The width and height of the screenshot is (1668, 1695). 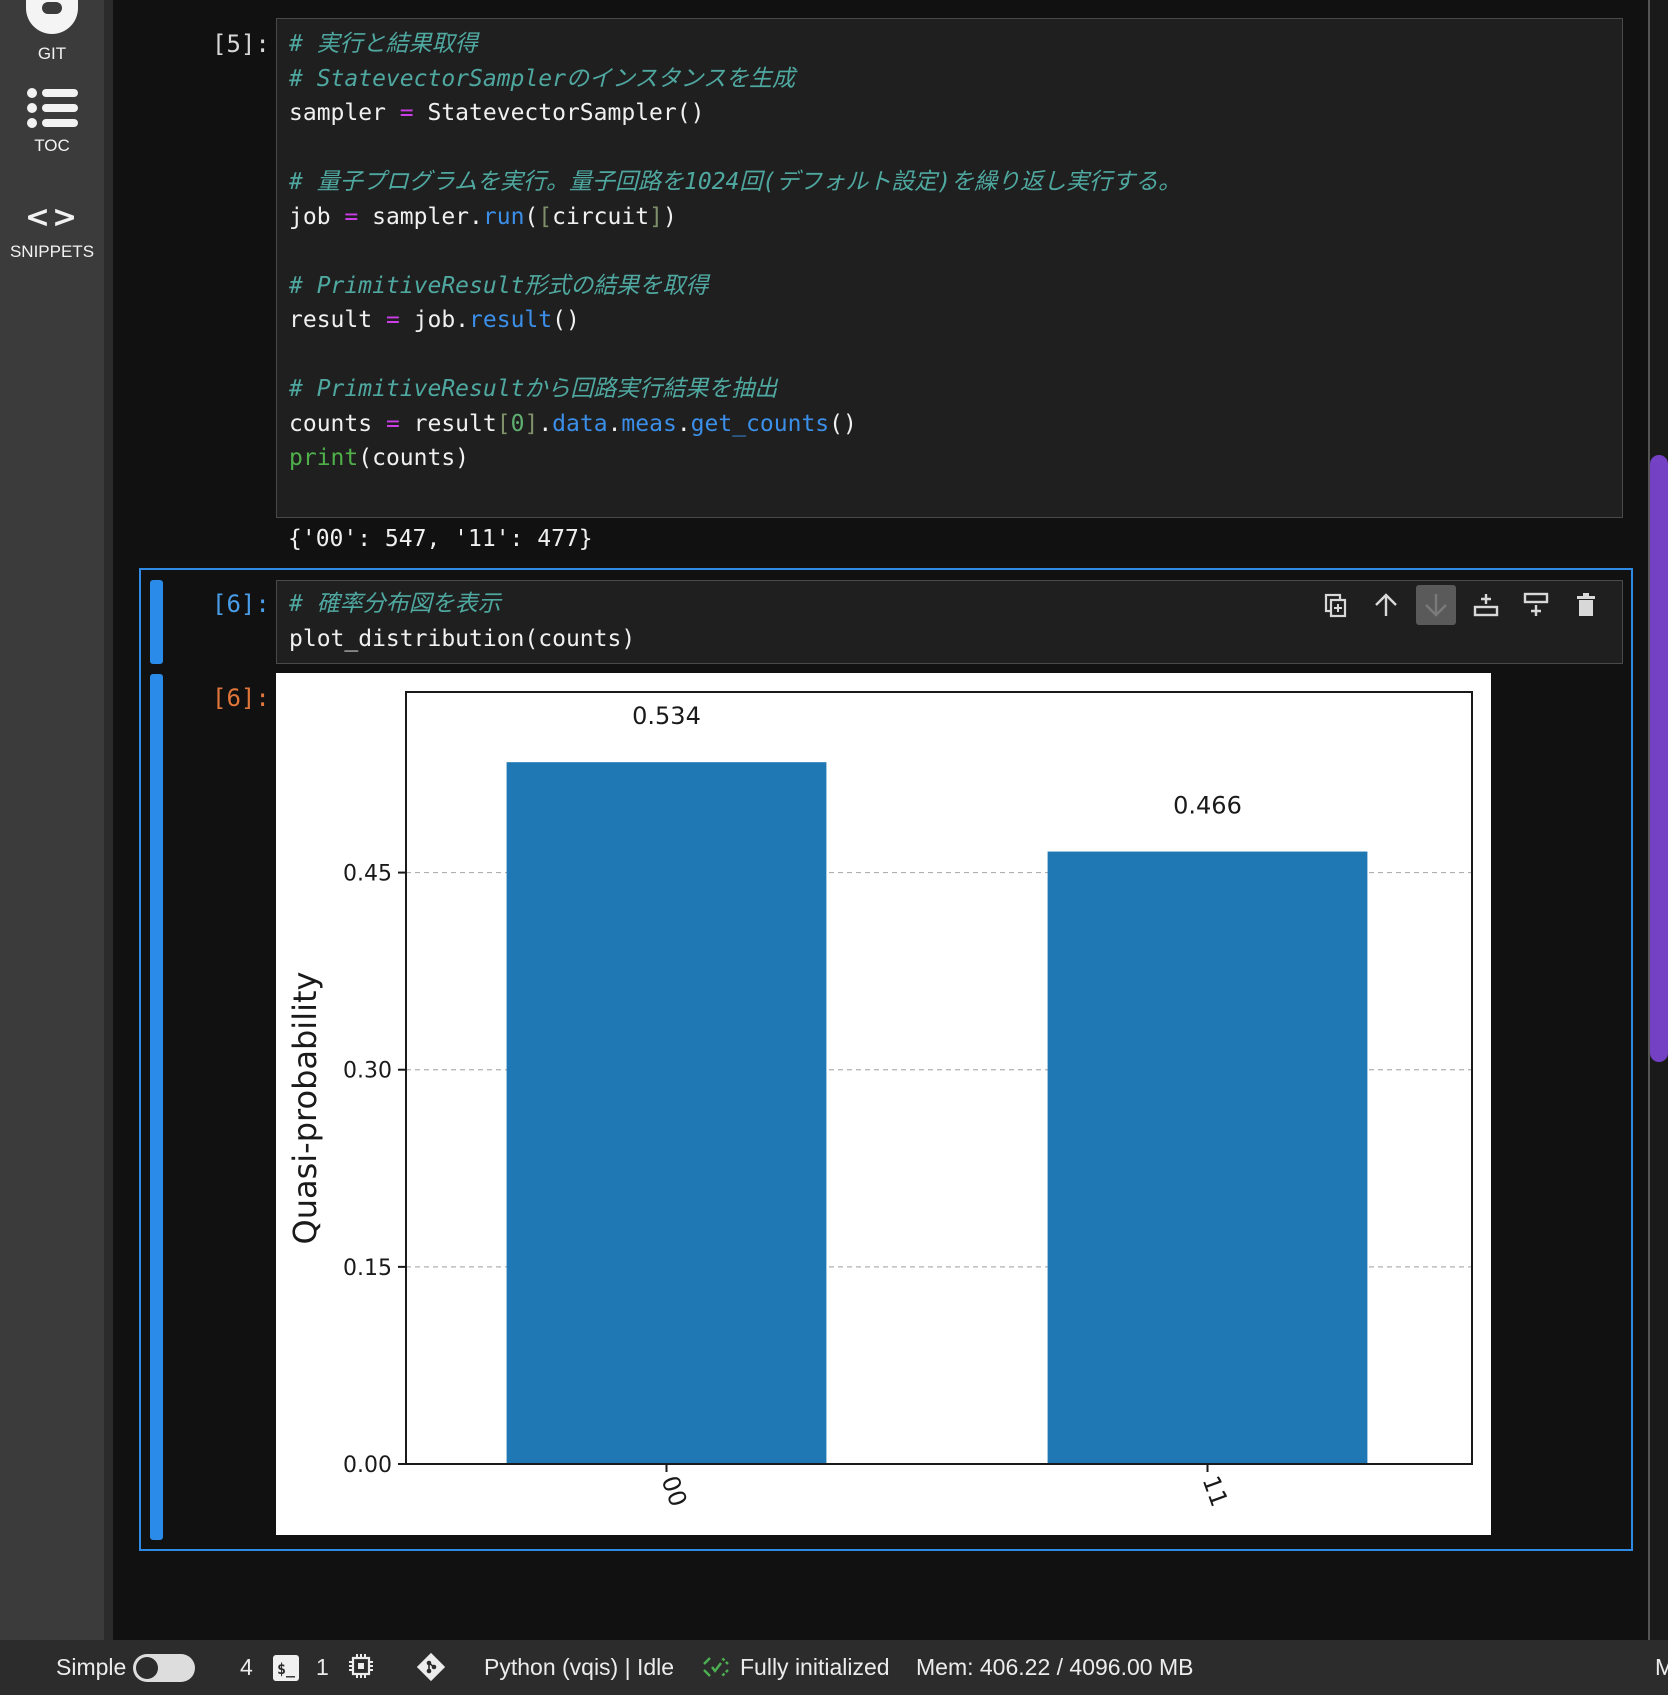 I want to click on duplicate-icon, so click(x=1335, y=605).